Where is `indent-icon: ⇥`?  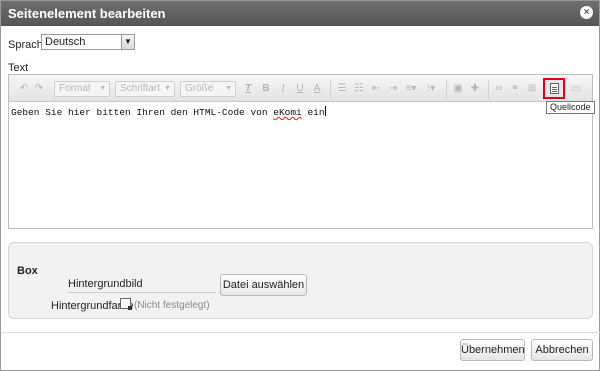
indent-icon: ⇥ is located at coordinates (393, 89).